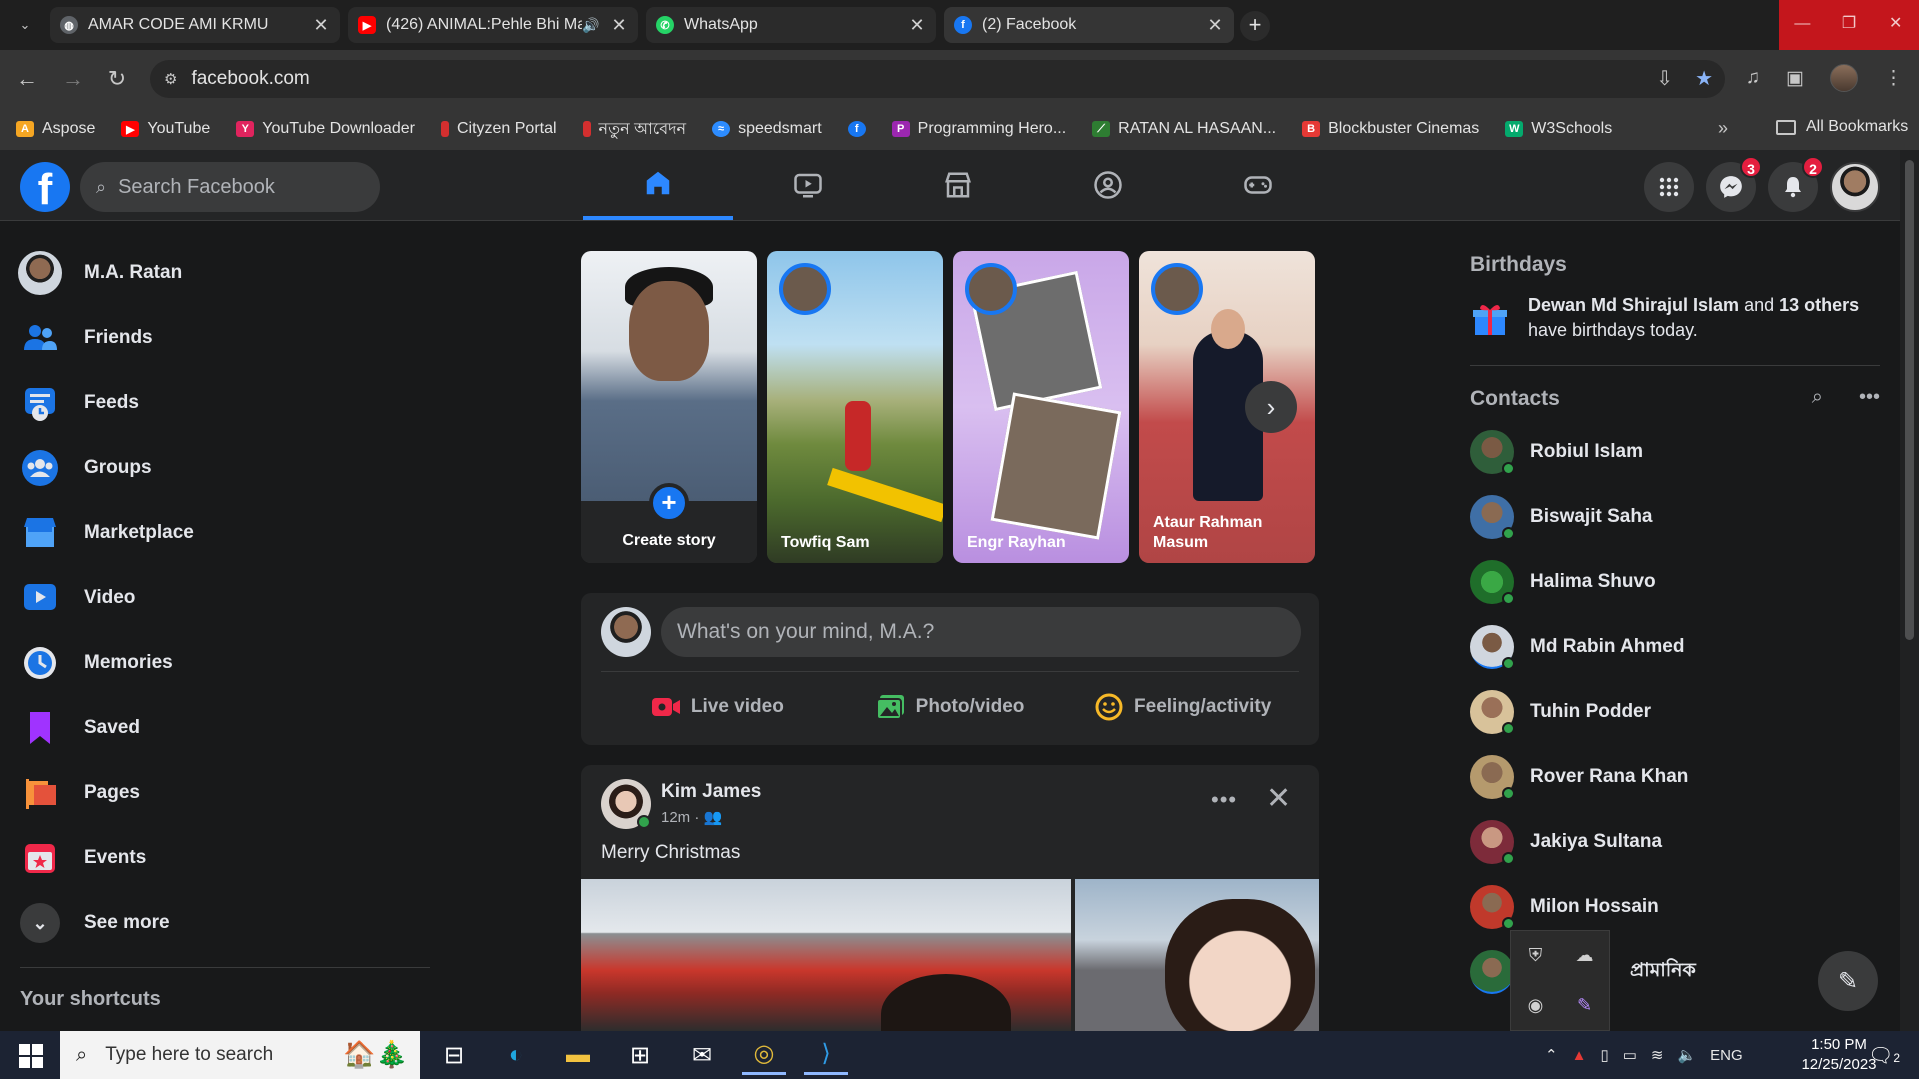  What do you see at coordinates (1108, 185) in the screenshot?
I see `tab-groups` at bounding box center [1108, 185].